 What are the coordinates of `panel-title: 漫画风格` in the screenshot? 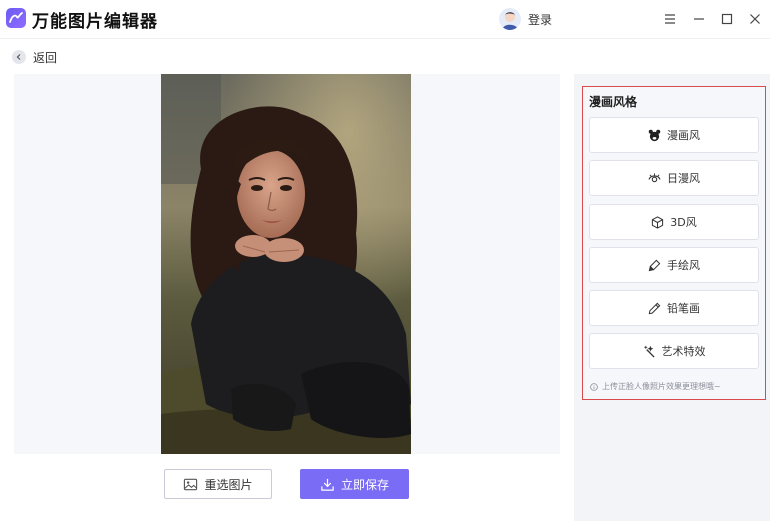 It's located at (613, 102).